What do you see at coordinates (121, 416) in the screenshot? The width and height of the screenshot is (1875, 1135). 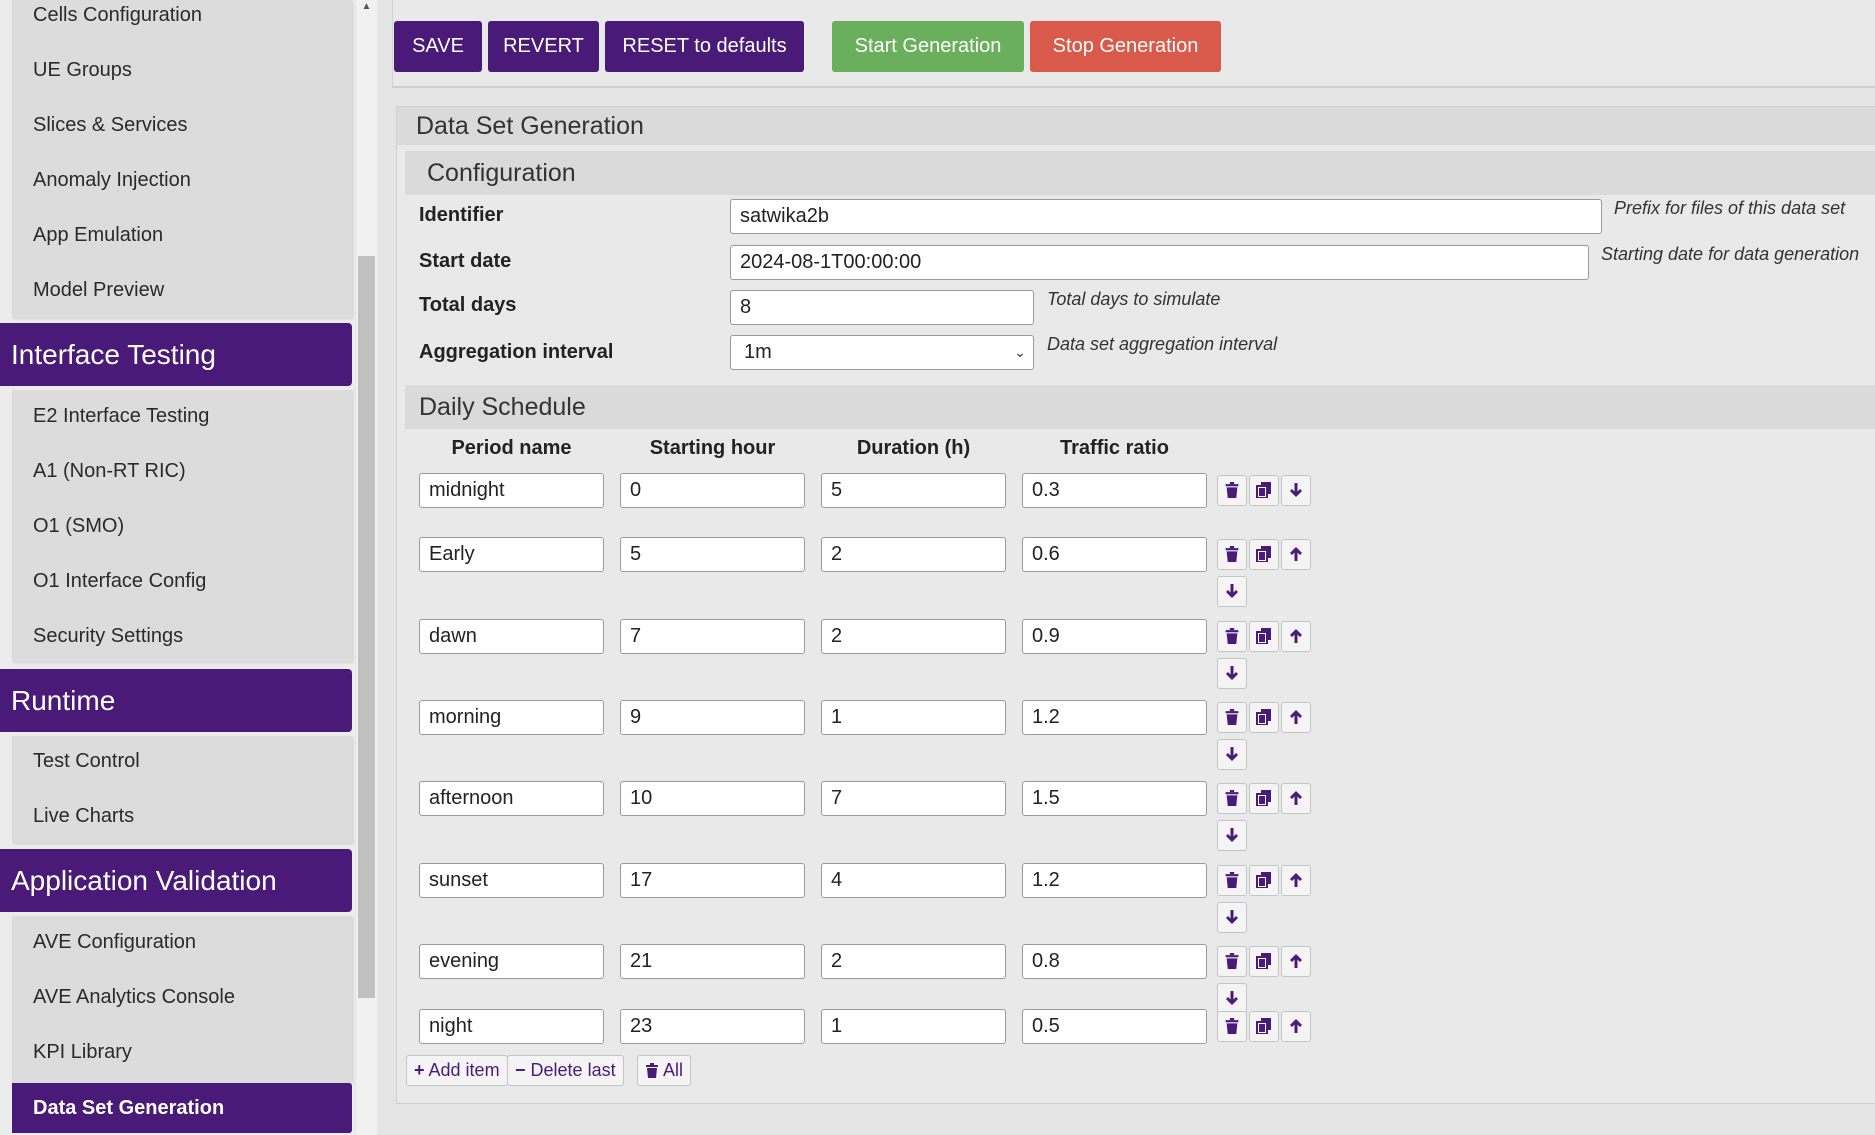 I see `sidebar-item-e2-interface-testing: E2 Interface Testing` at bounding box center [121, 416].